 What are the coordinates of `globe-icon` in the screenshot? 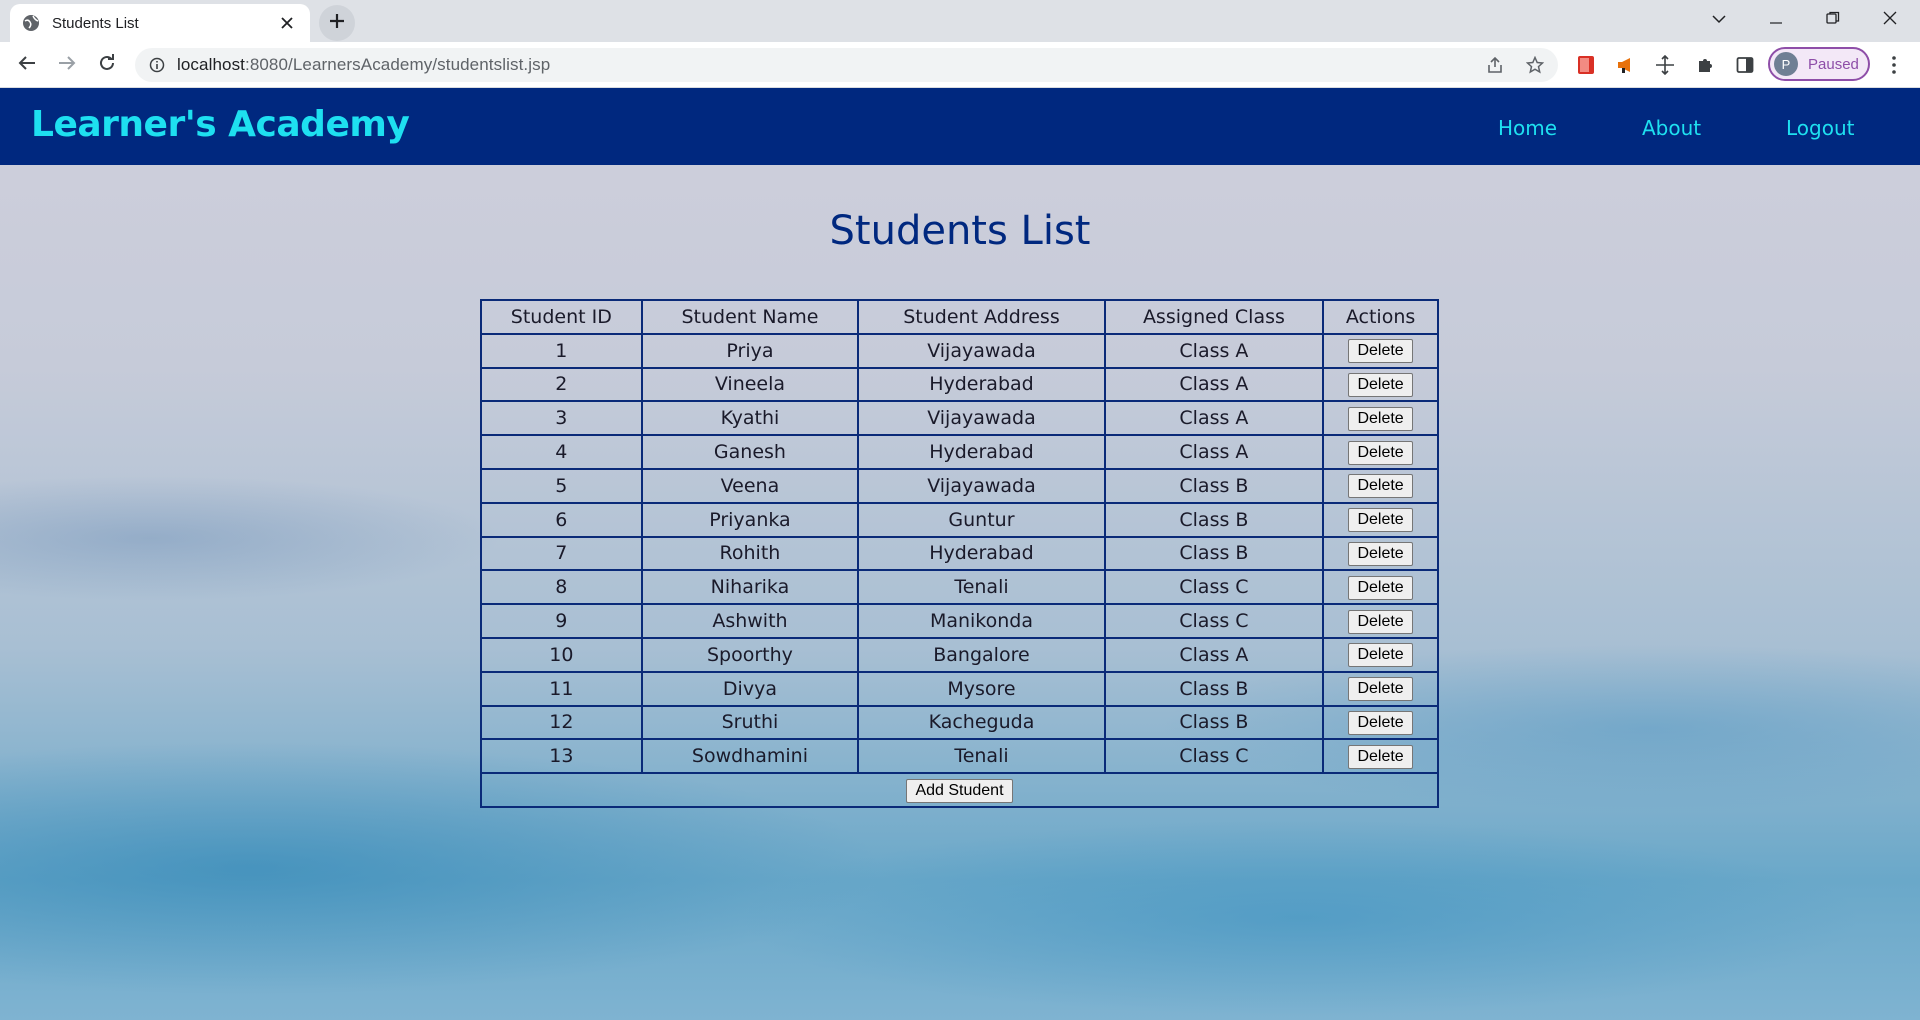 It's located at (31, 23).